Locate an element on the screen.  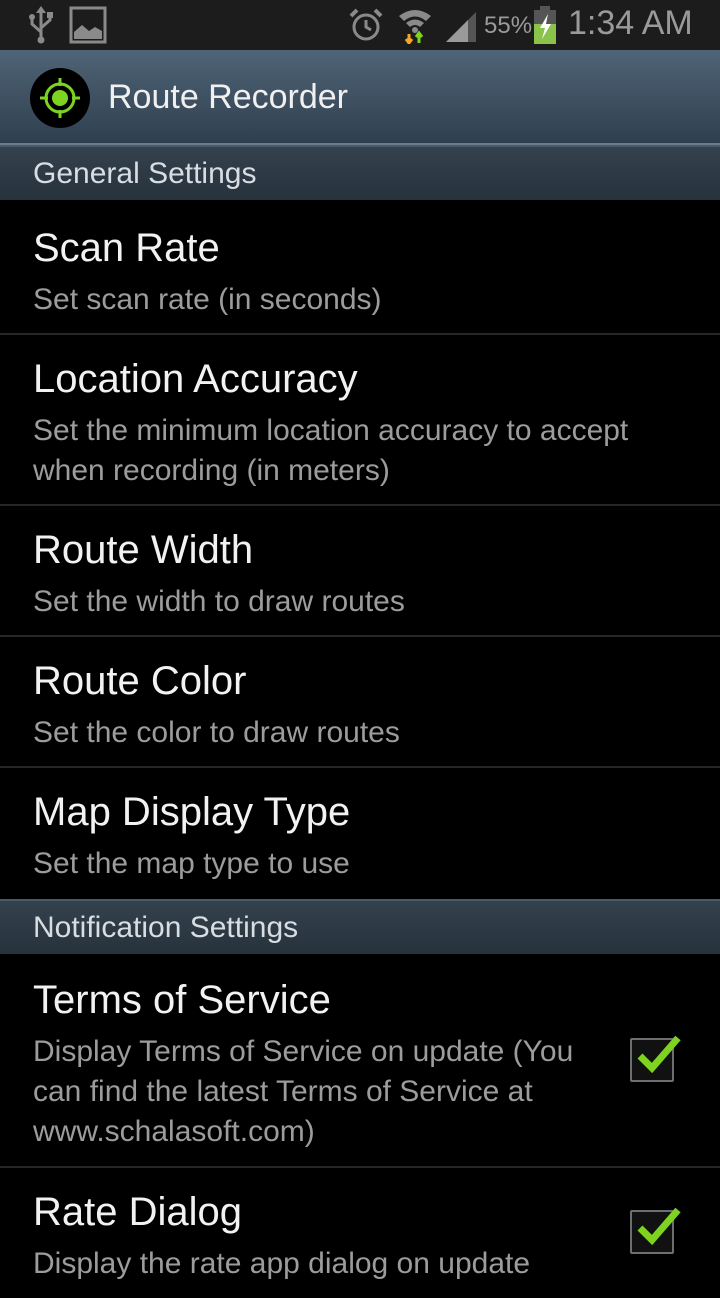
section-header-general: General Settings is located at coordinates (360, 172).